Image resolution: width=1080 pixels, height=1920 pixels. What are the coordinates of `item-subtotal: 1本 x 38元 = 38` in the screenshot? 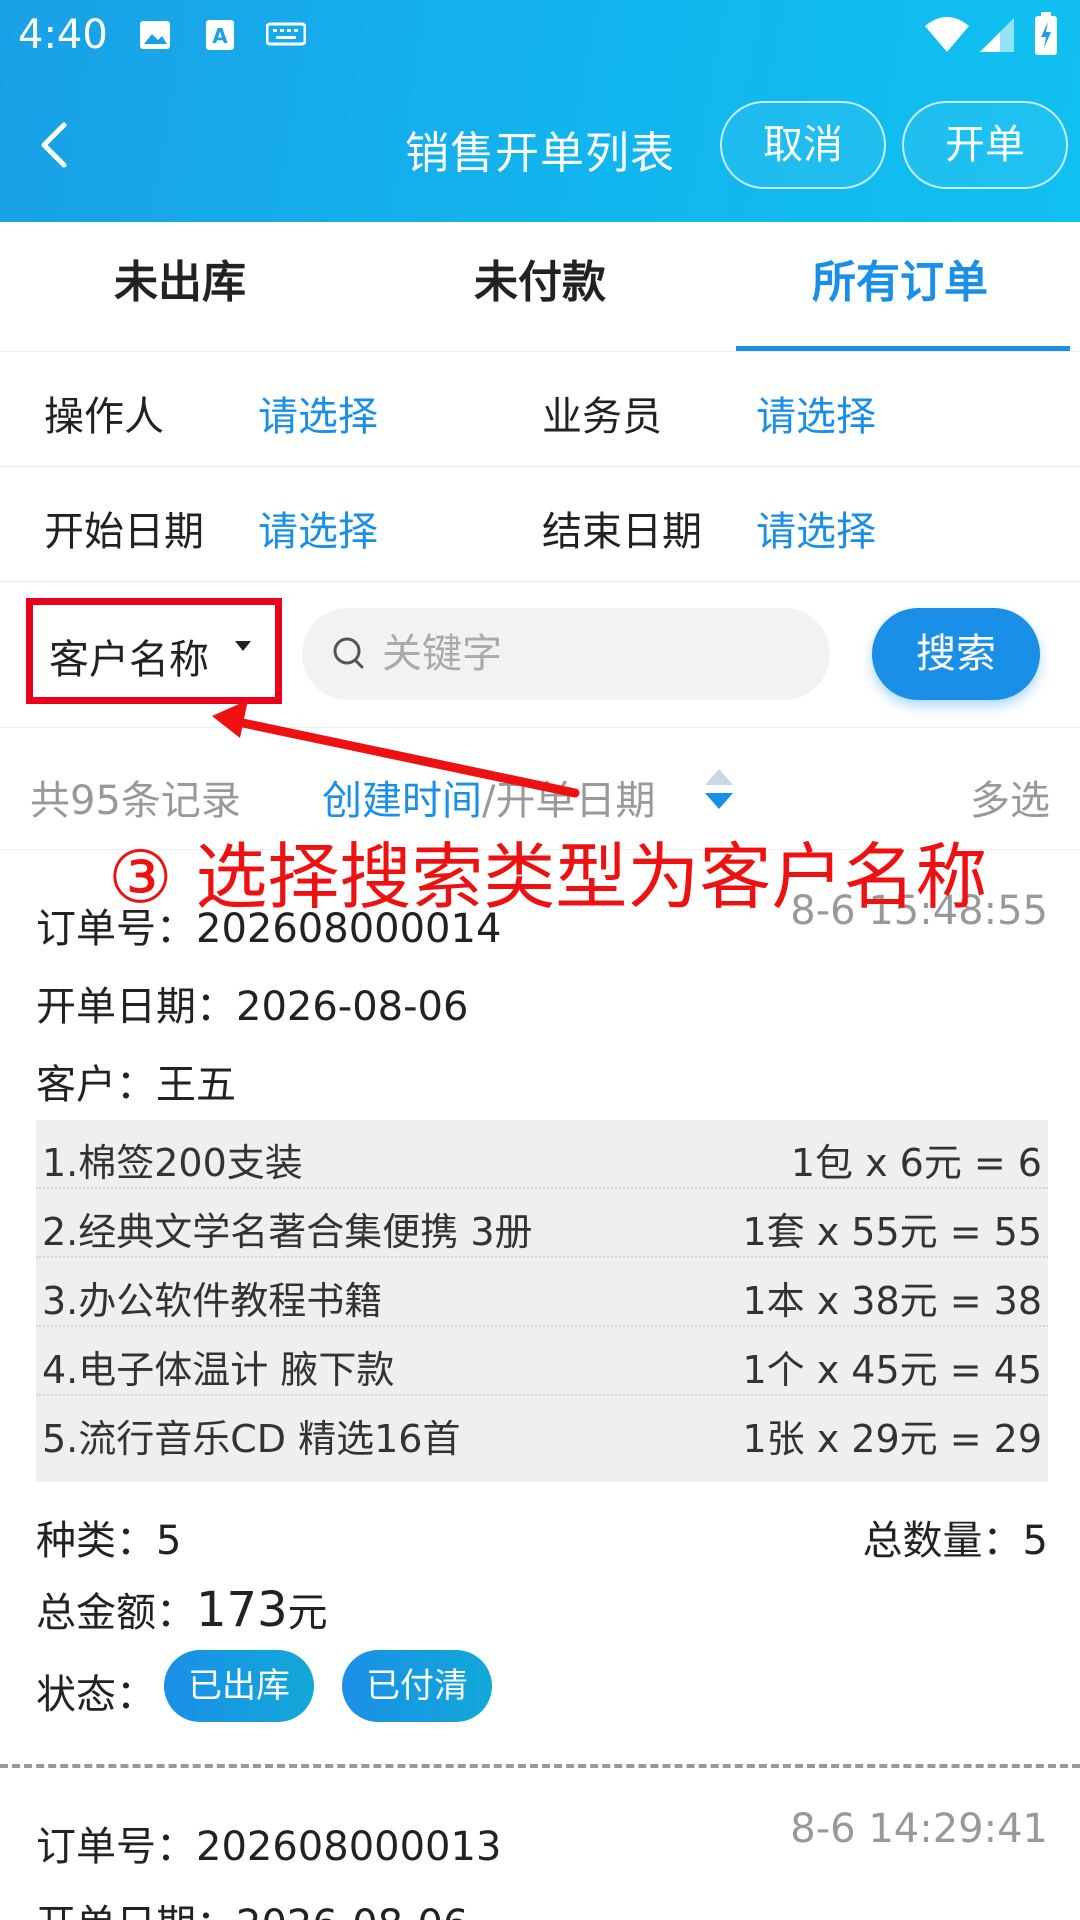 It's located at (892, 1301).